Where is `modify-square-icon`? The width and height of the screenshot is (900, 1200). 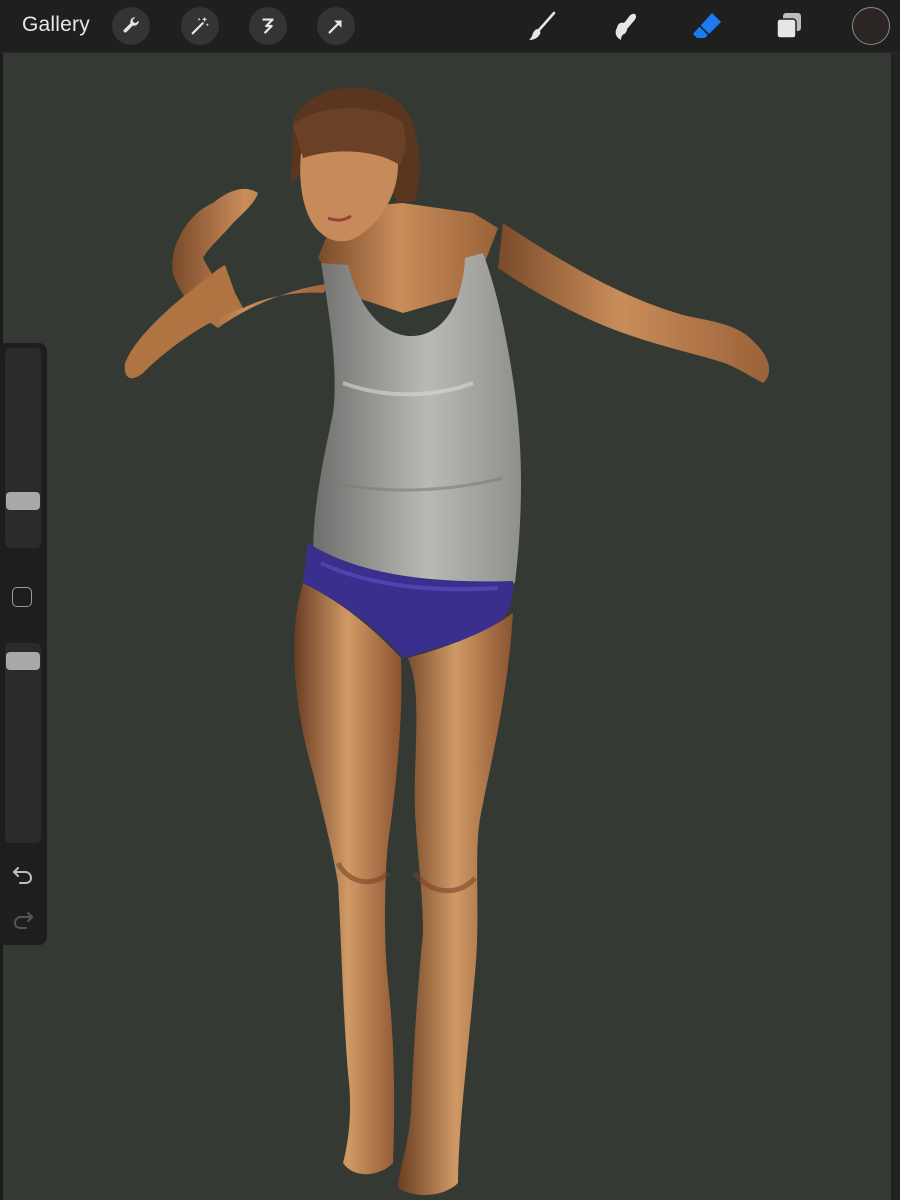 modify-square-icon is located at coordinates (22, 597).